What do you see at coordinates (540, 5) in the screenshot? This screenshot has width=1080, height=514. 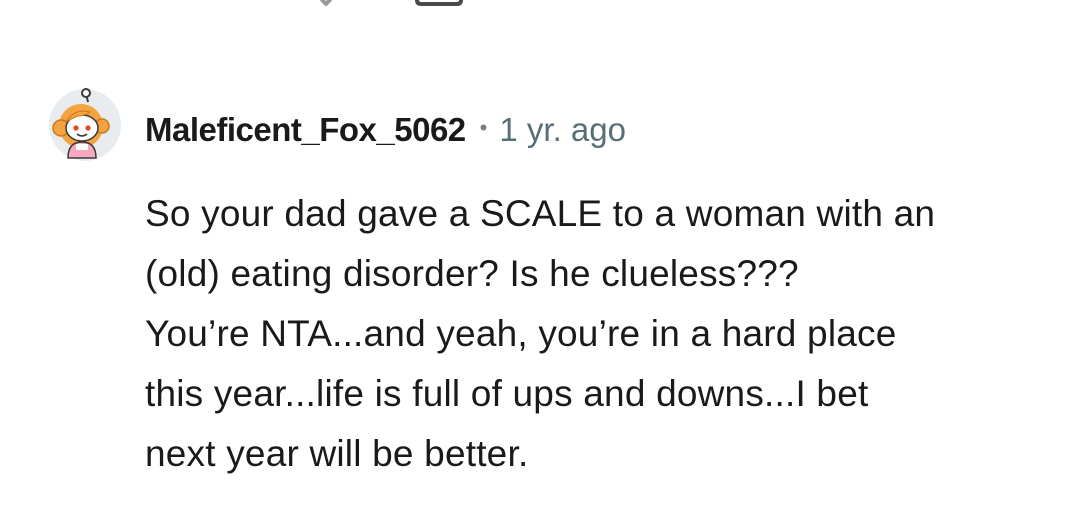 I see `previous-comment-actions` at bounding box center [540, 5].